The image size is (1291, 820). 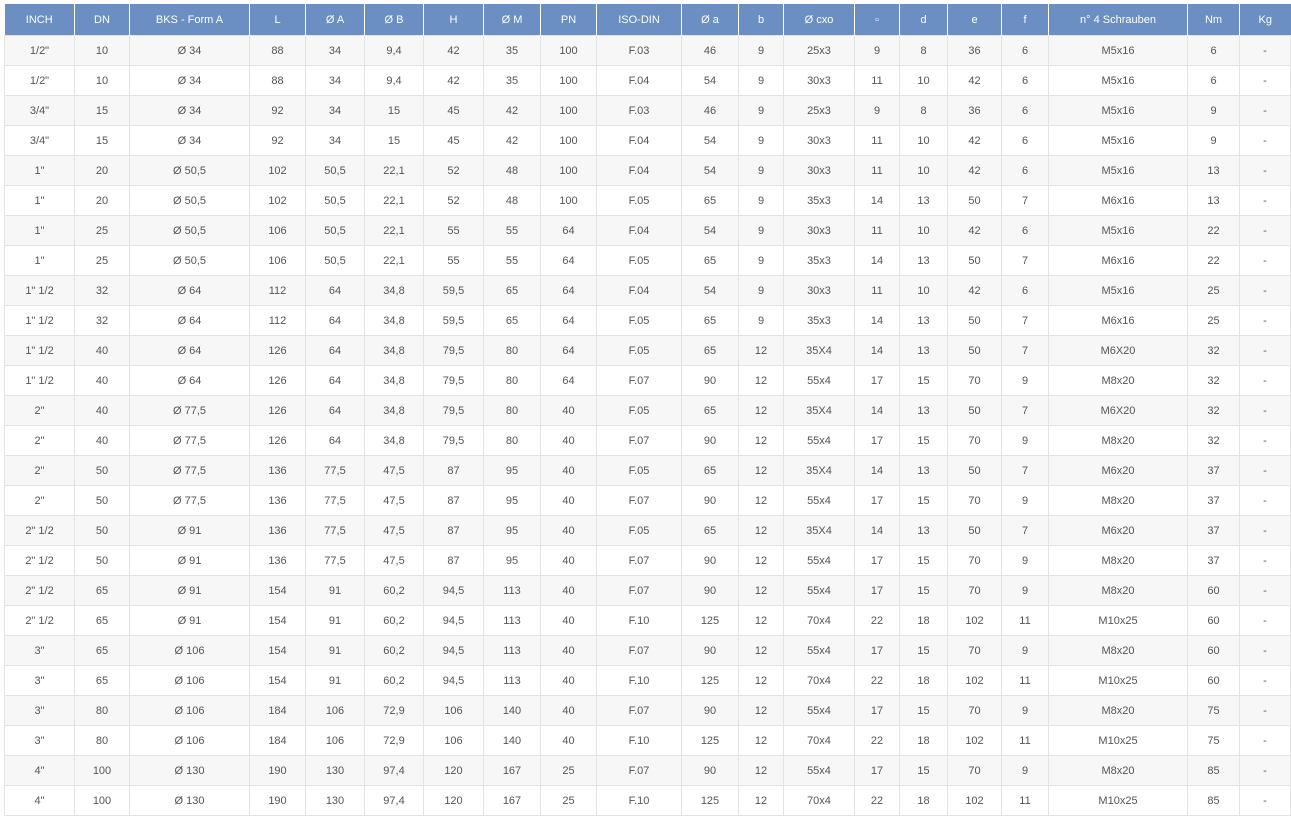 What do you see at coordinates (1118, 170) in the screenshot?
I see `table-cell: M5x16` at bounding box center [1118, 170].